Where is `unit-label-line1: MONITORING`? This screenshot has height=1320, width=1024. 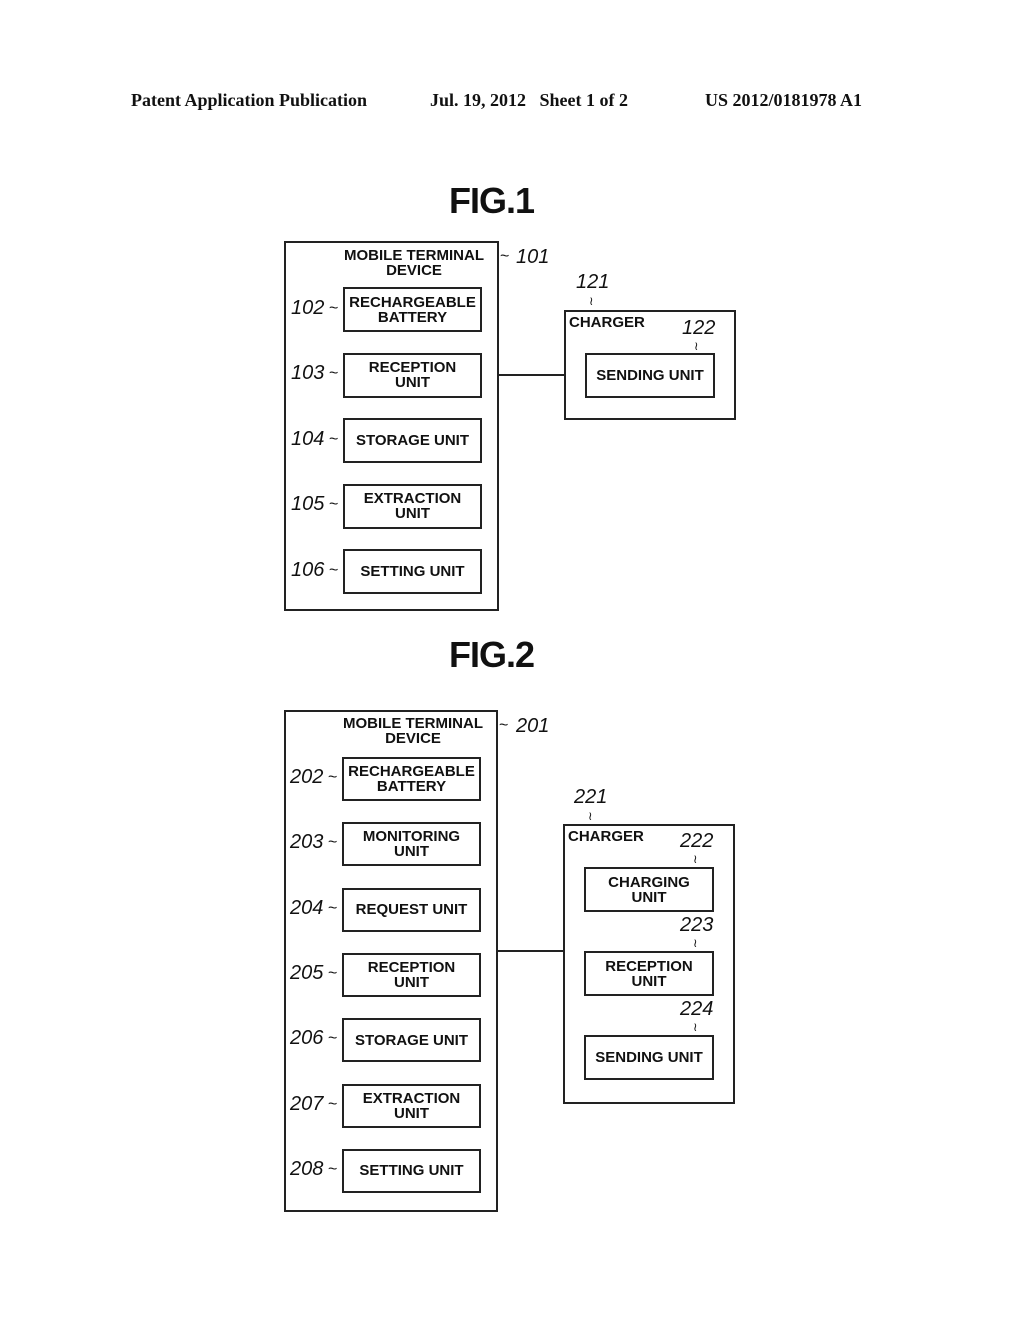
unit-label-line1: MONITORING is located at coordinates (411, 837).